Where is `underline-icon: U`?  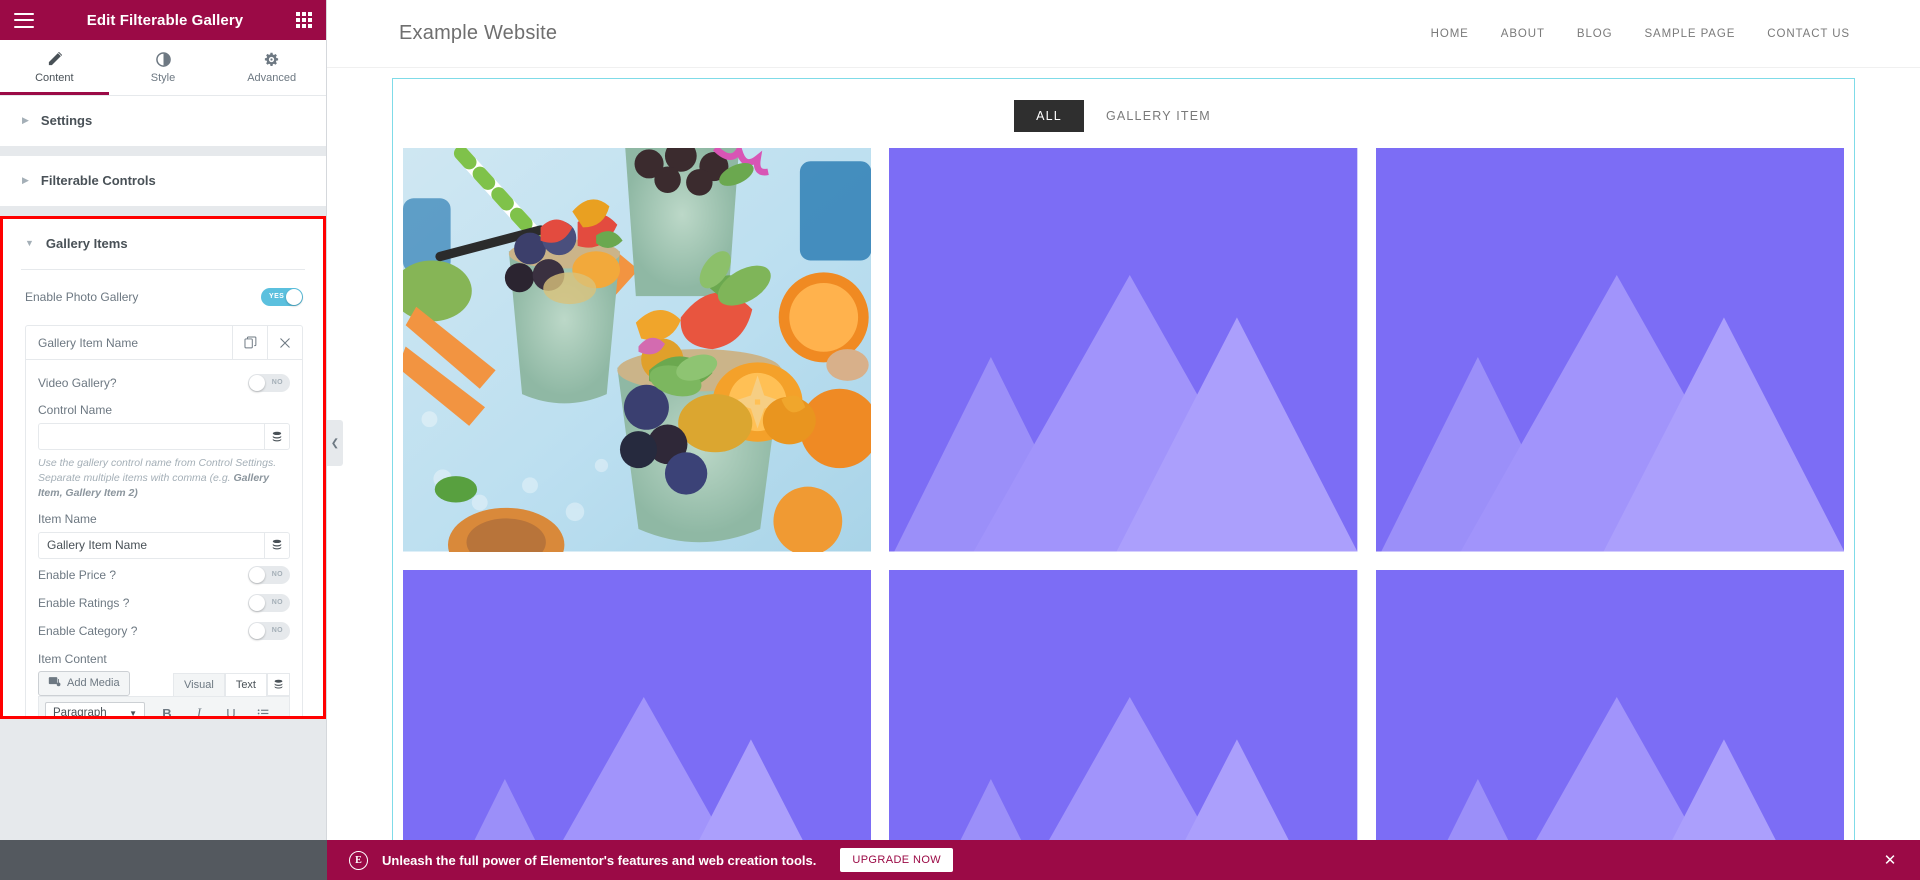
underline-icon: U is located at coordinates (231, 709).